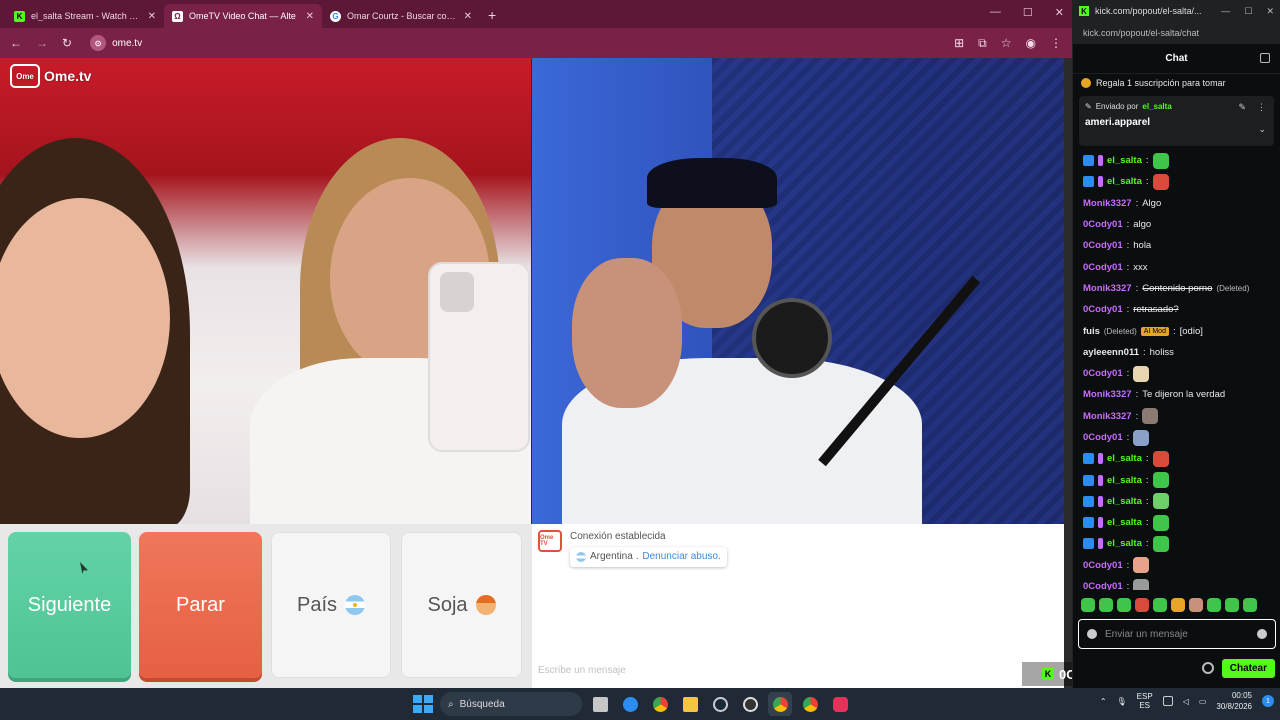 Image resolution: width=1280 pixels, height=720 pixels. I want to click on folder-icon, so click(690, 704).